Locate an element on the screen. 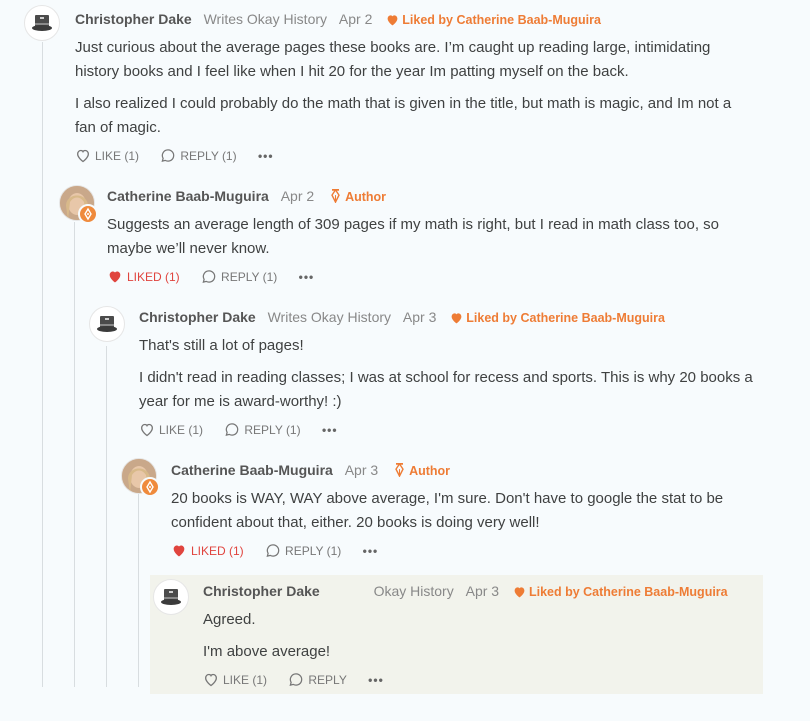 This screenshot has width=810, height=721. comment-actions: LIKE (1) REPLY ••• is located at coordinates (302, 680).